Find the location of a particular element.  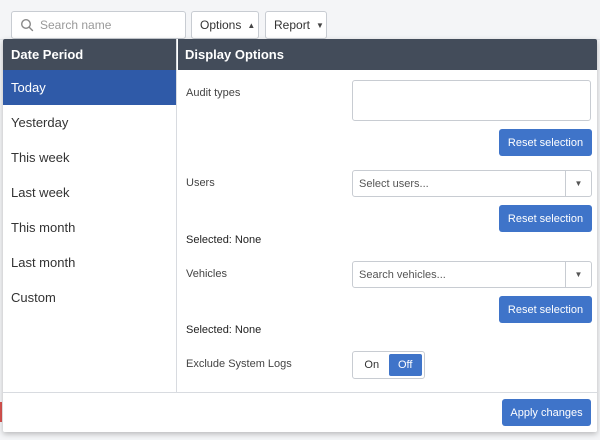

audit-types-label: Audit types is located at coordinates (213, 93).